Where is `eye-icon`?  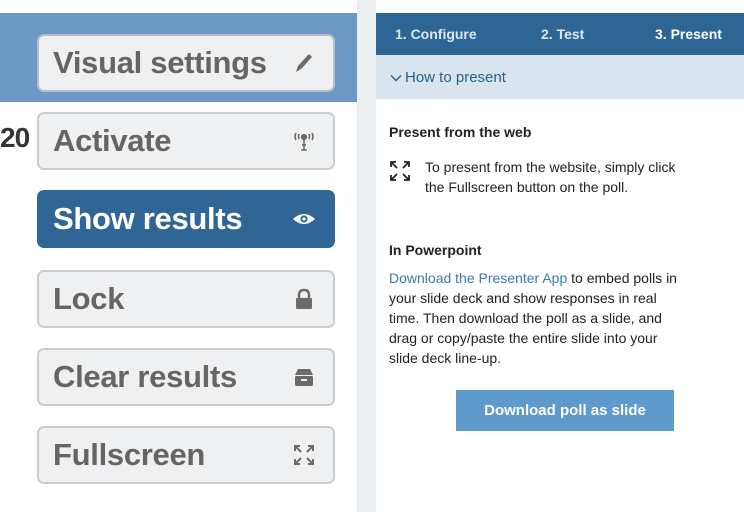 eye-icon is located at coordinates (304, 219).